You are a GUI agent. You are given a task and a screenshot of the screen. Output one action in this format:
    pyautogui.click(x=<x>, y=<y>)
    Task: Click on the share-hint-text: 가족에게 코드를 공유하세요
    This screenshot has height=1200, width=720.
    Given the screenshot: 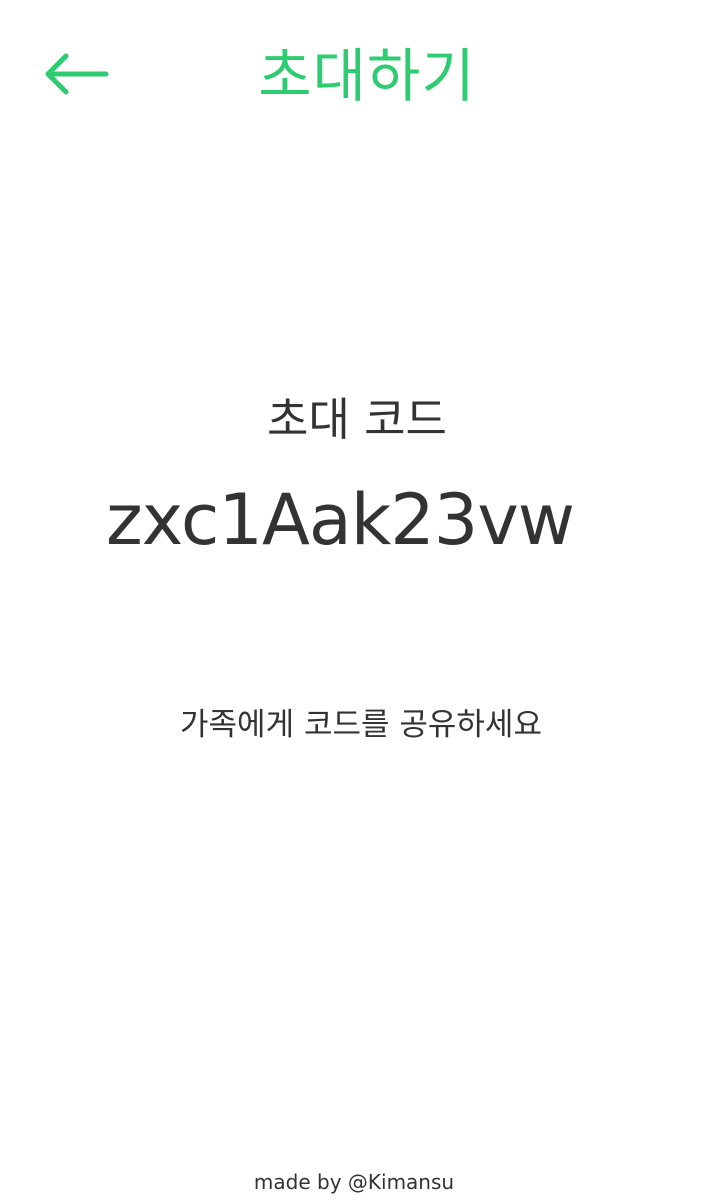 What is the action you would take?
    pyautogui.click(x=361, y=725)
    